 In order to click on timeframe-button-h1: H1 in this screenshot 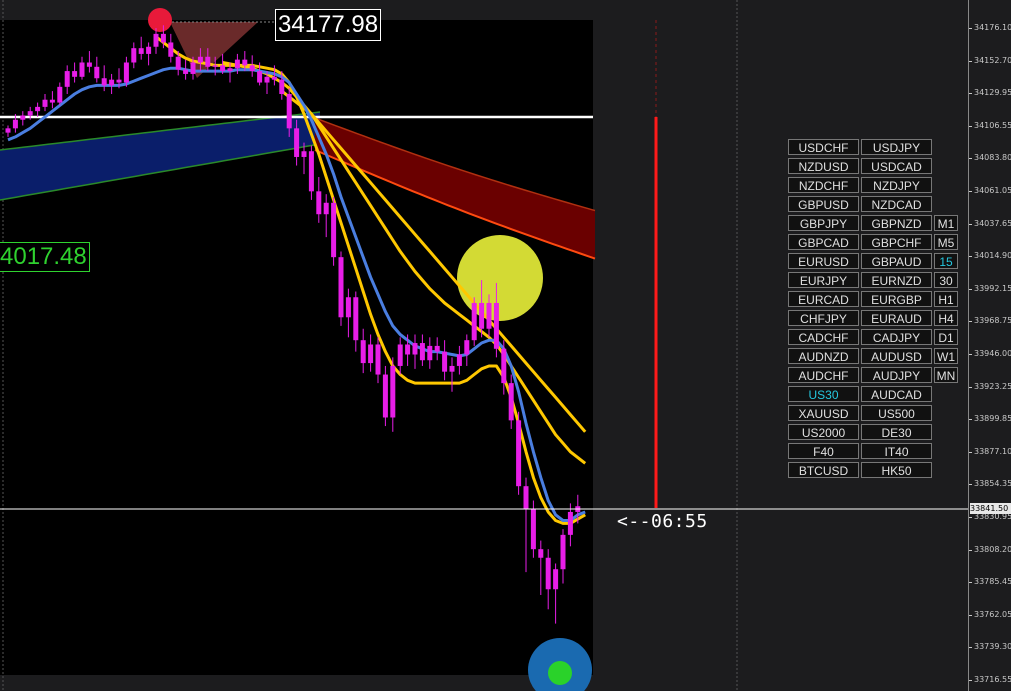, I will do `click(946, 299)`.